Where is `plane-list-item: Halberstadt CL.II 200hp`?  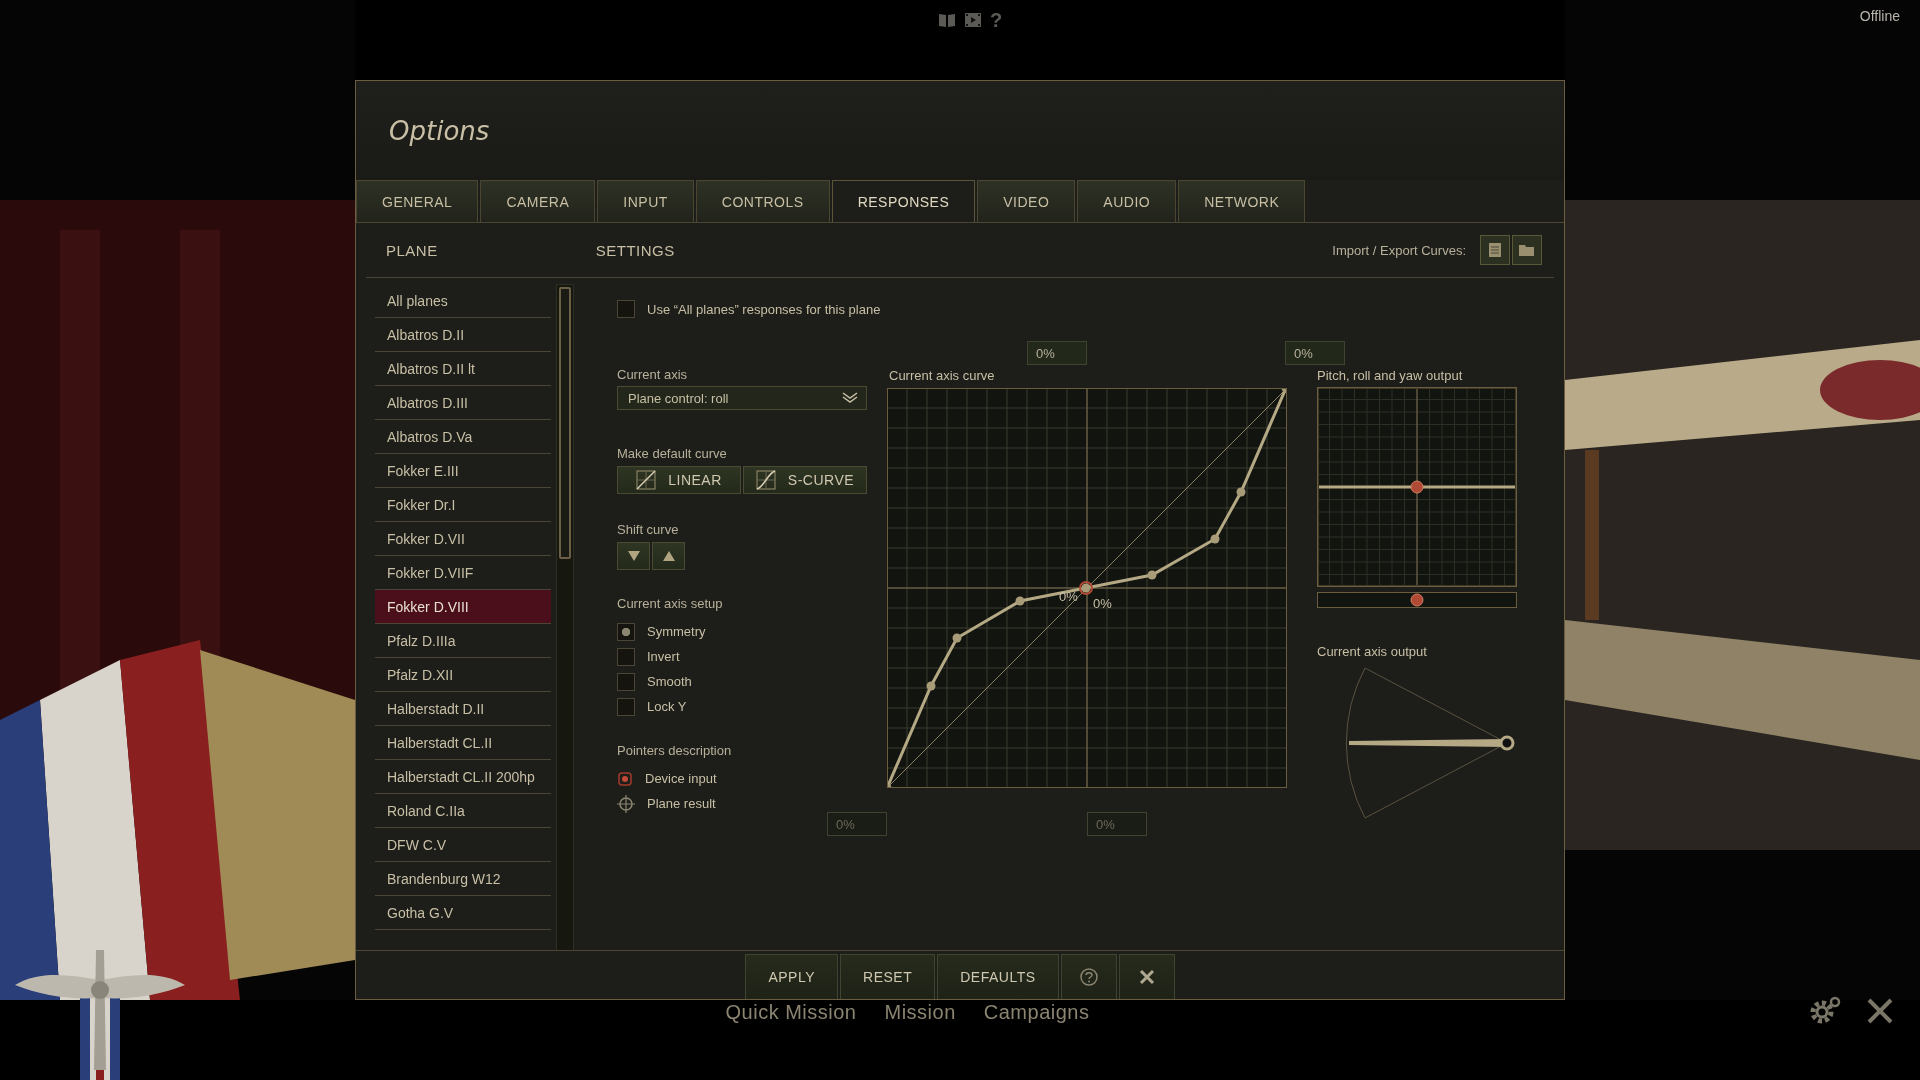
plane-list-item: Halberstadt CL.II 200hp is located at coordinates (463, 777).